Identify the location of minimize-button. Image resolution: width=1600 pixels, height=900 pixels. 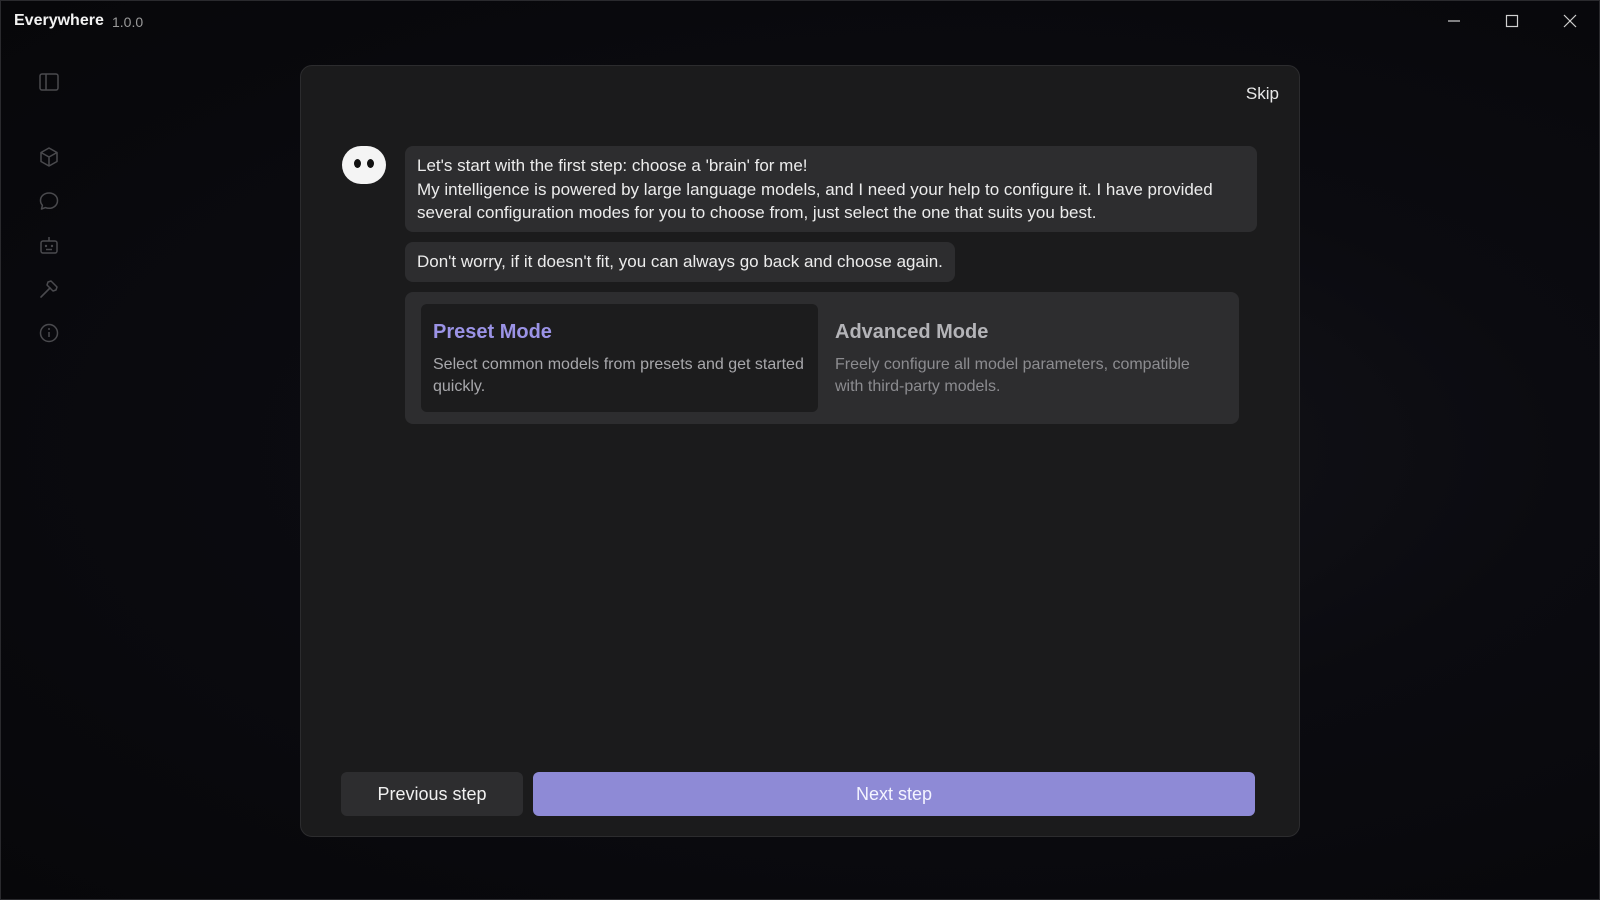
(1454, 21).